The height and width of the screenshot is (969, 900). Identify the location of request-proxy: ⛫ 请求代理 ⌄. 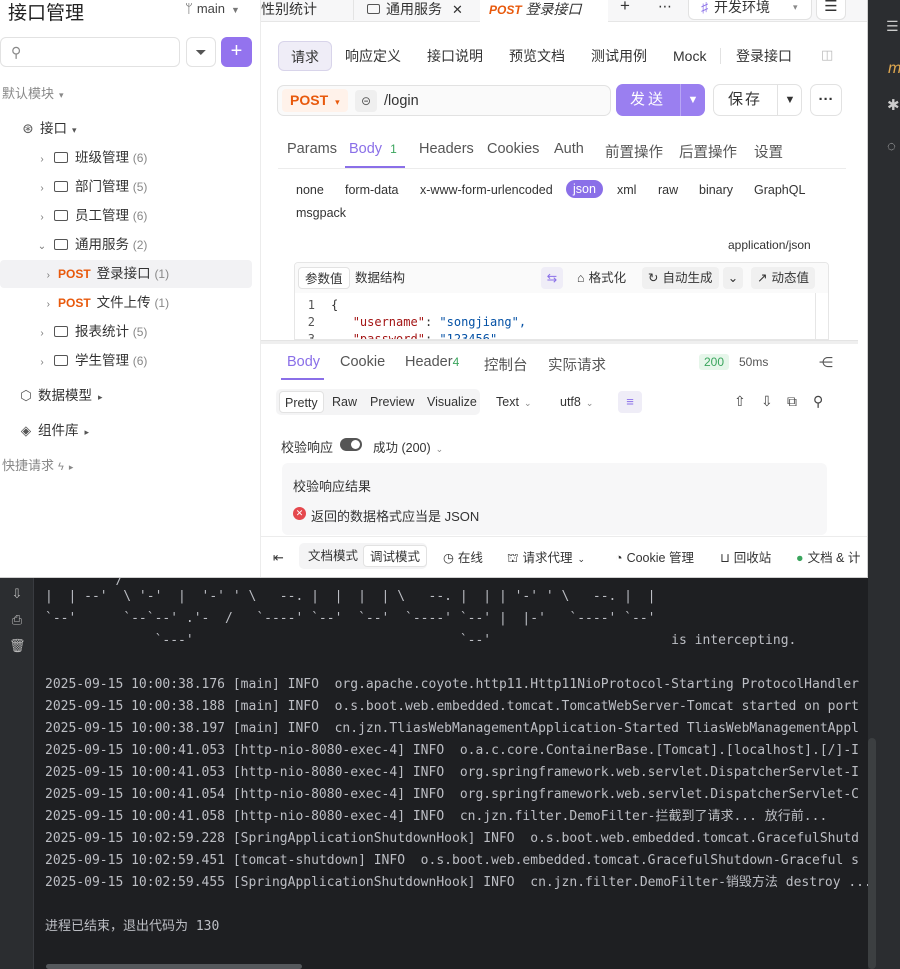
(546, 558).